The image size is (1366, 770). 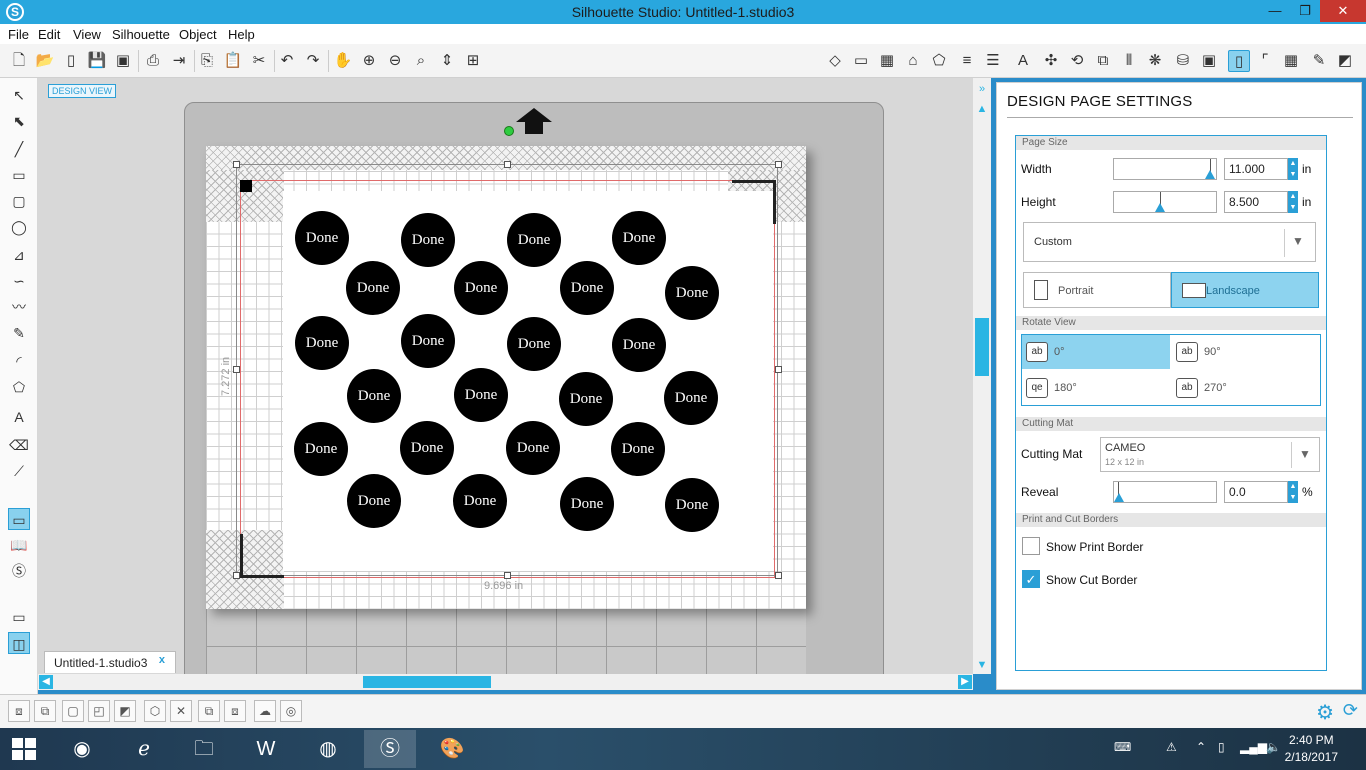 What do you see at coordinates (1096, 352) in the screenshot?
I see `rotate-0-button: ab 0°` at bounding box center [1096, 352].